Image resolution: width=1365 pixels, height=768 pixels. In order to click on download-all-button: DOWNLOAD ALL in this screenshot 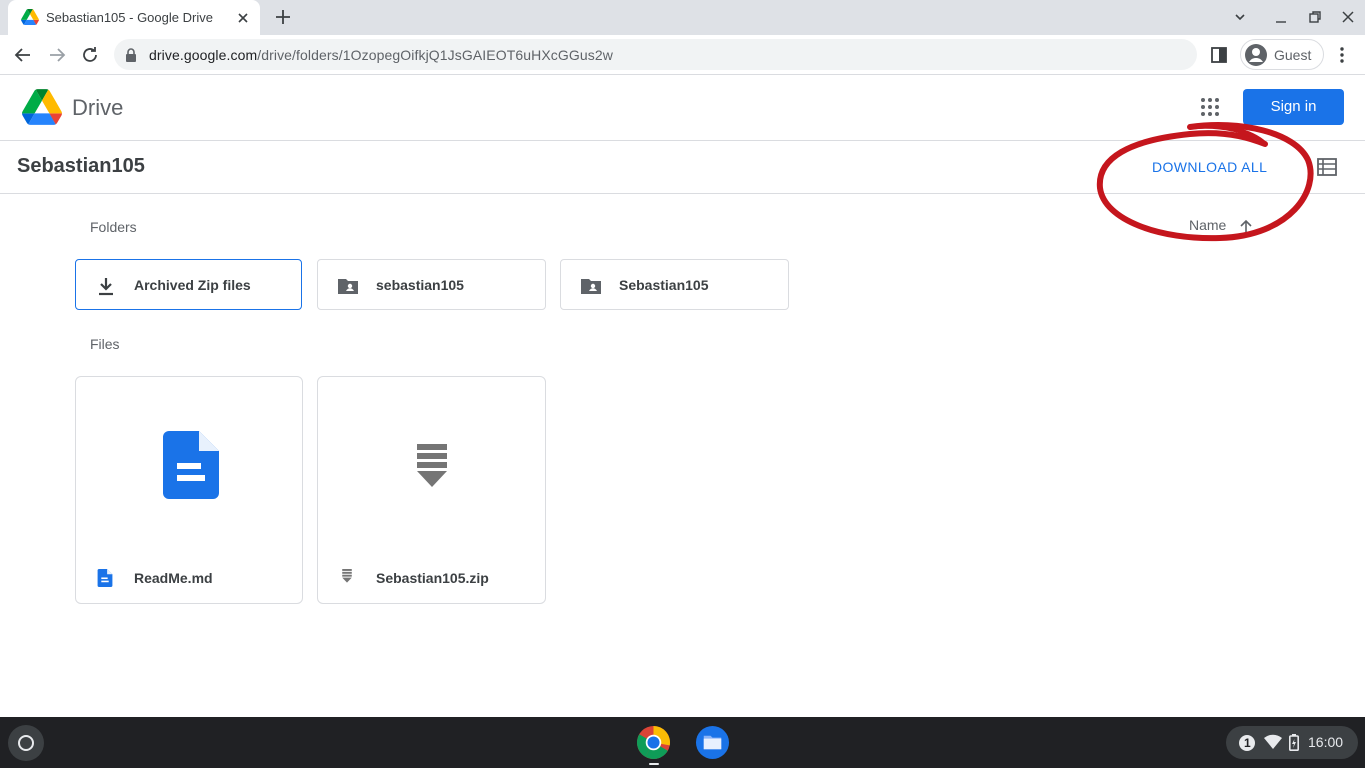, I will do `click(1209, 167)`.